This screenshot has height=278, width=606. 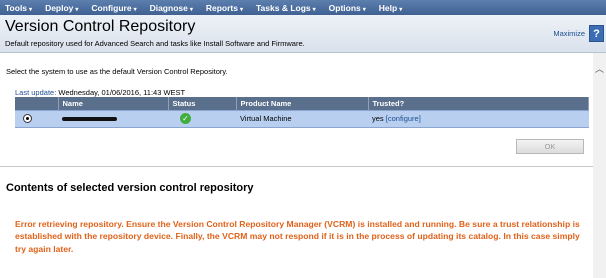 What do you see at coordinates (378, 118) in the screenshot?
I see `trusted-value: yes` at bounding box center [378, 118].